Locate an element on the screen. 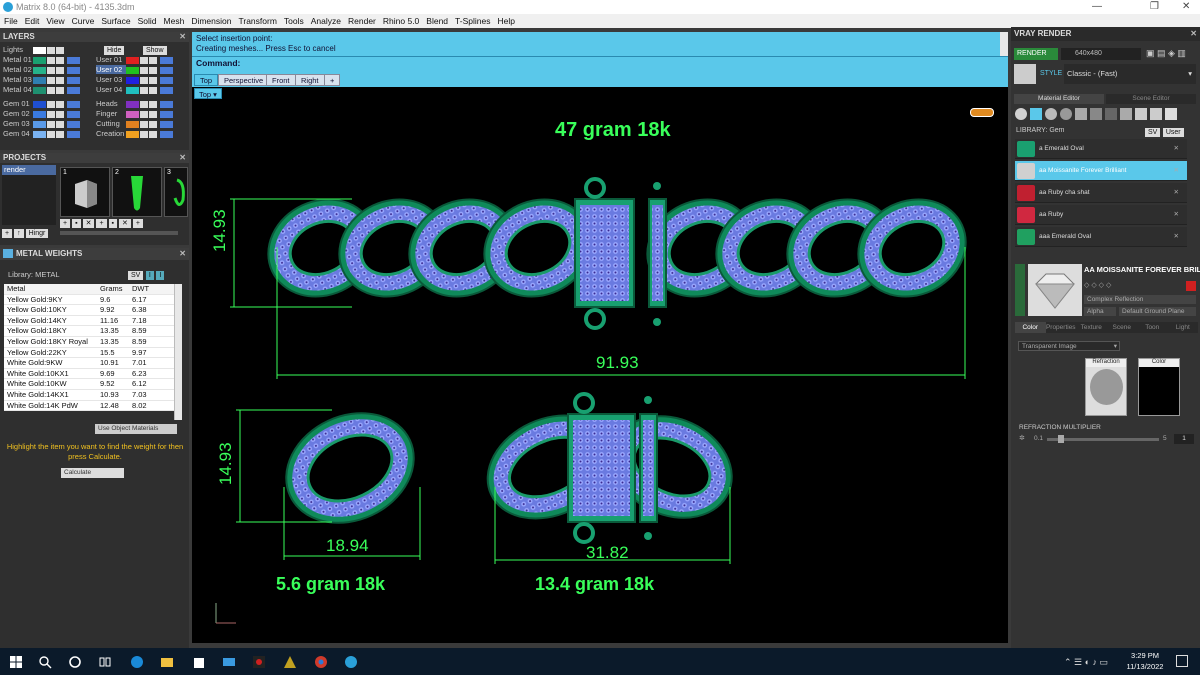 The height and width of the screenshot is (675, 1200). menu-t-splines: T-Splines is located at coordinates (472, 21).